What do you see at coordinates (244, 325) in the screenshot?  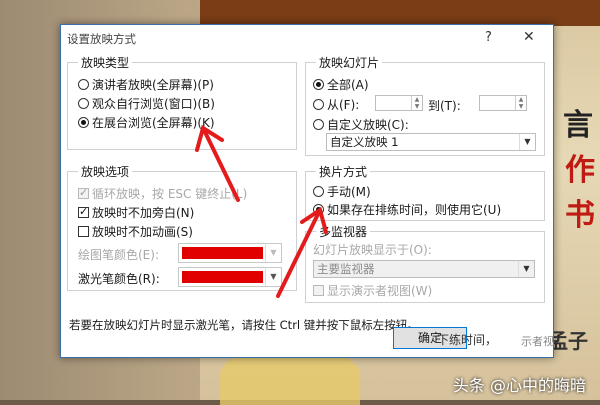 I see `laser-hint-text: 若要在放映幻灯片时显示激光笔，请按住 Ctrl 键并按下鼠标左按钮。` at bounding box center [244, 325].